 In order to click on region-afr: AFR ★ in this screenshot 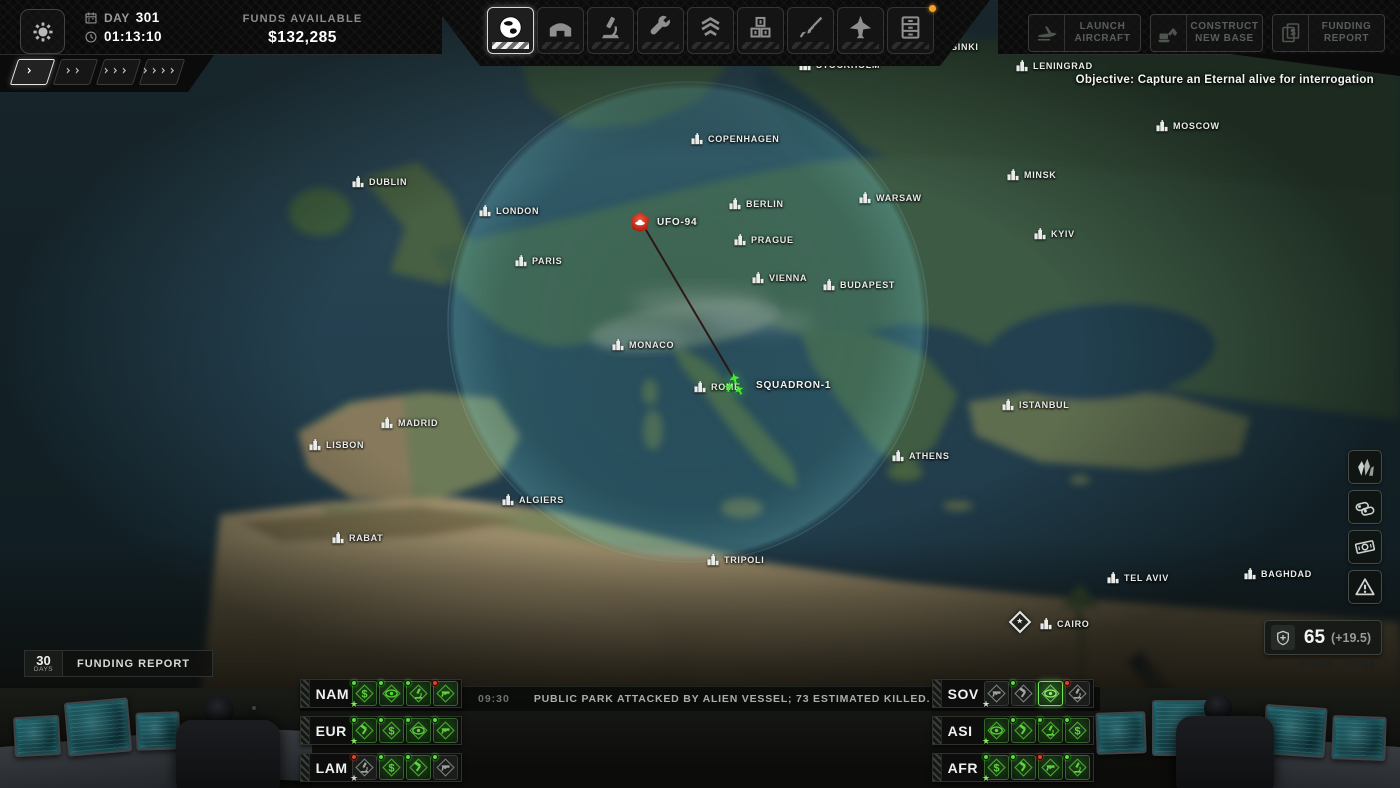, I will do `click(1013, 768)`.